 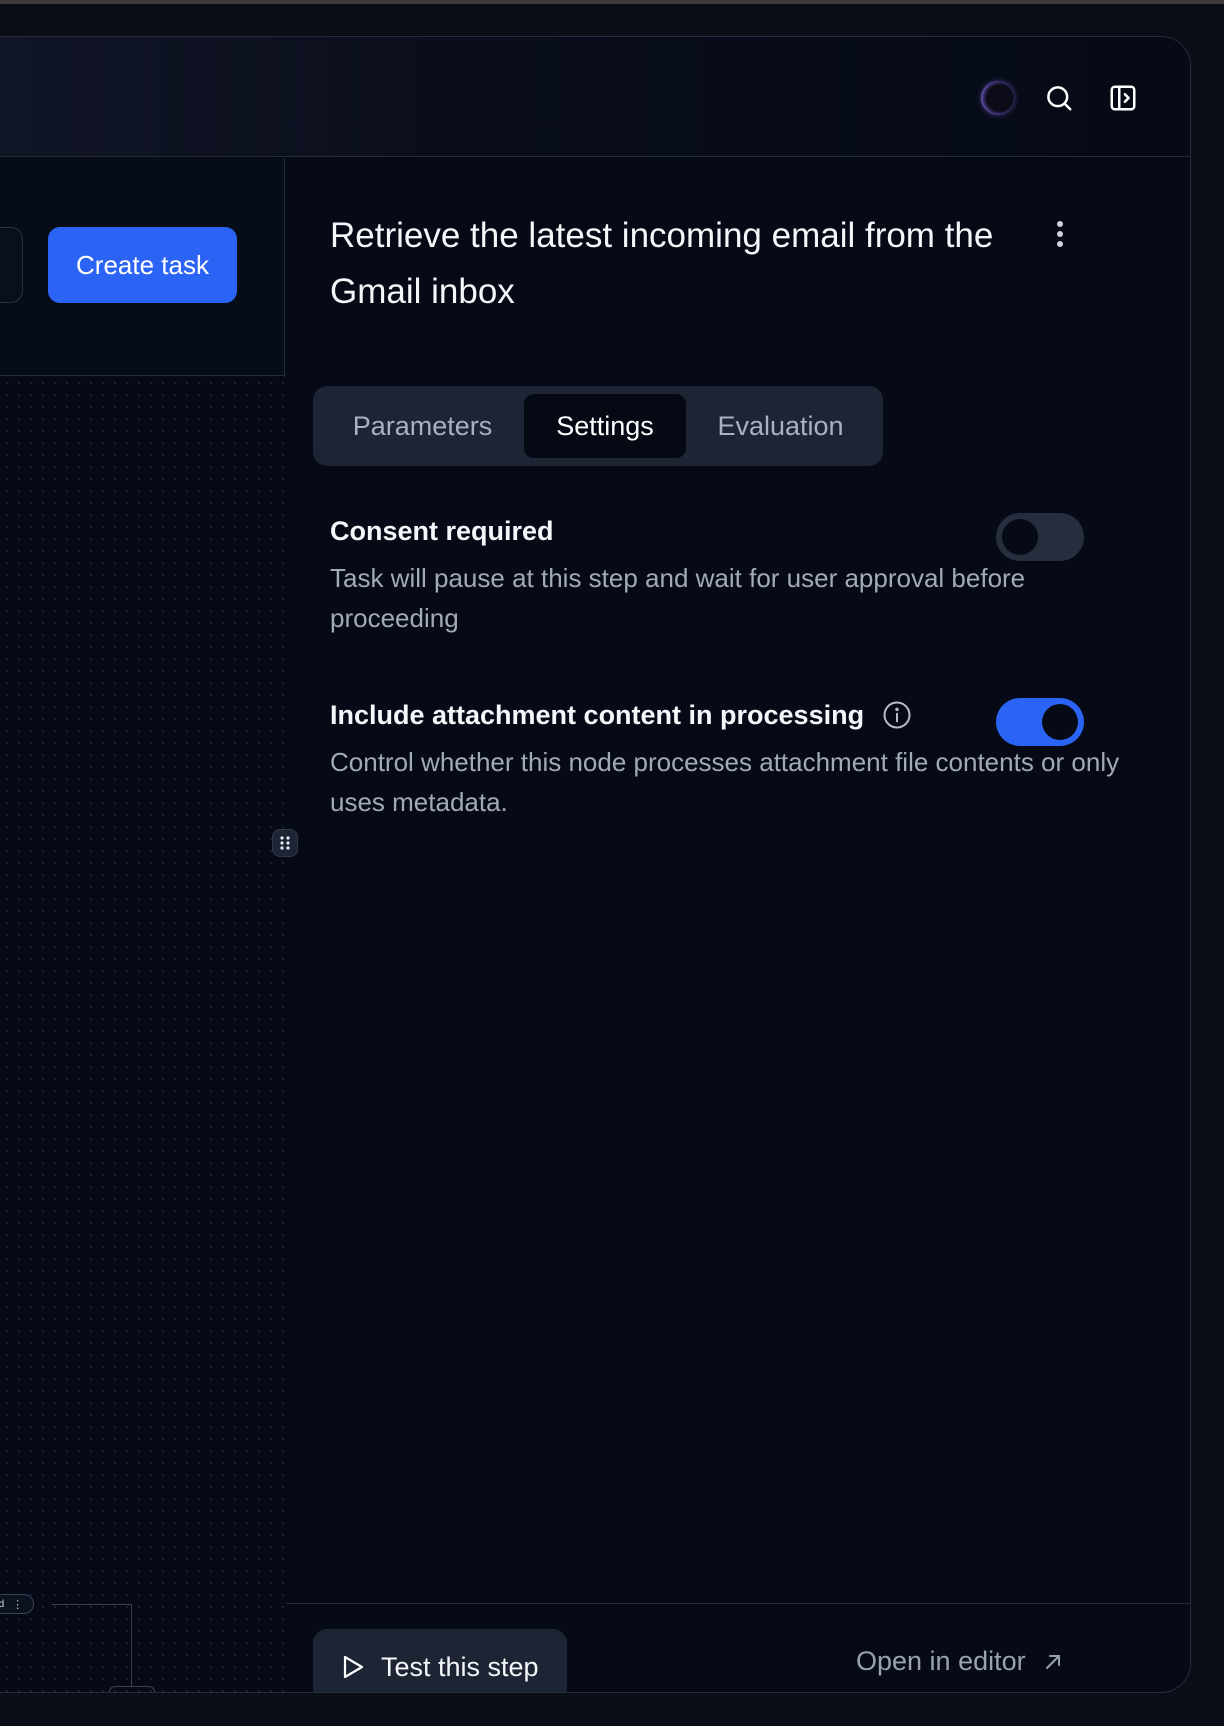 I want to click on search-icon, so click(x=1059, y=98).